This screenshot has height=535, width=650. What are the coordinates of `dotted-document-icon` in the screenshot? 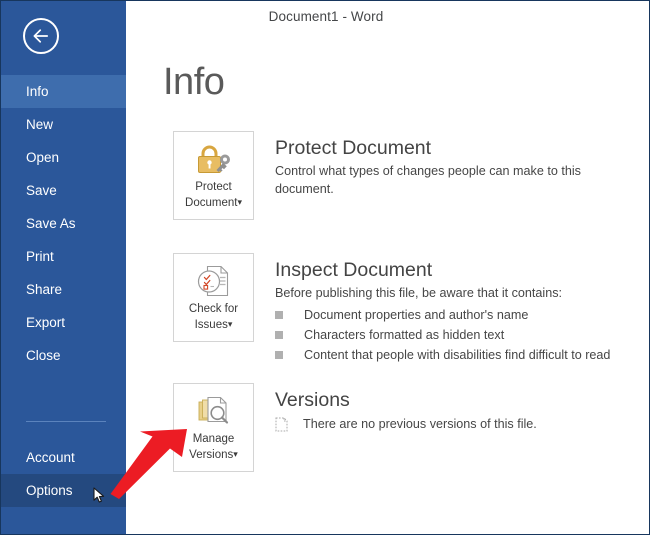 It's located at (284, 427).